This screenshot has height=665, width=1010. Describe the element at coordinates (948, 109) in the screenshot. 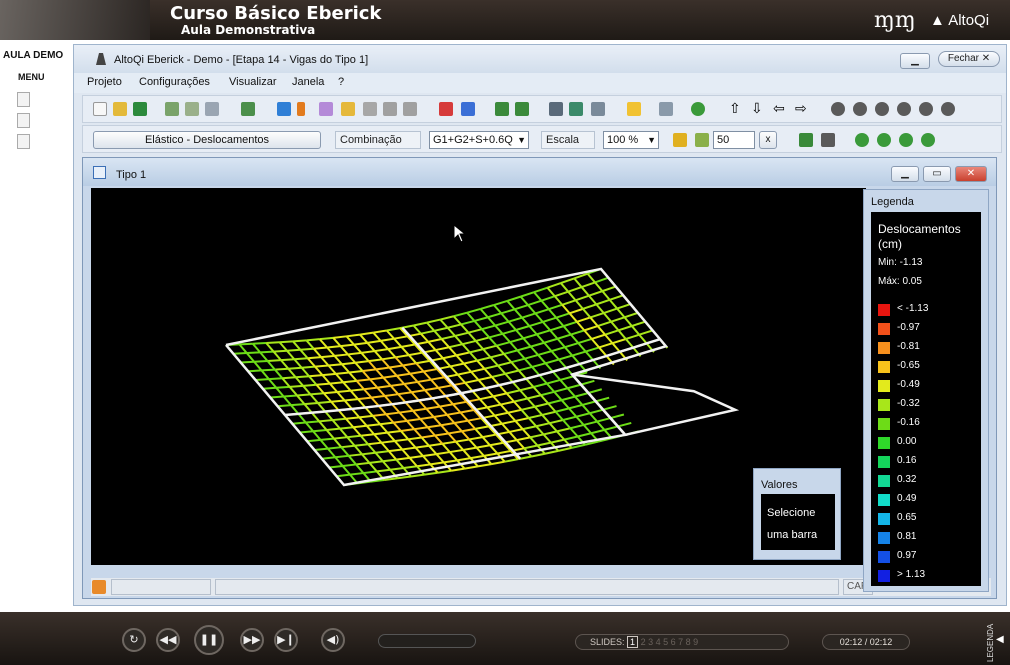

I see `rotate-6-icon` at that location.